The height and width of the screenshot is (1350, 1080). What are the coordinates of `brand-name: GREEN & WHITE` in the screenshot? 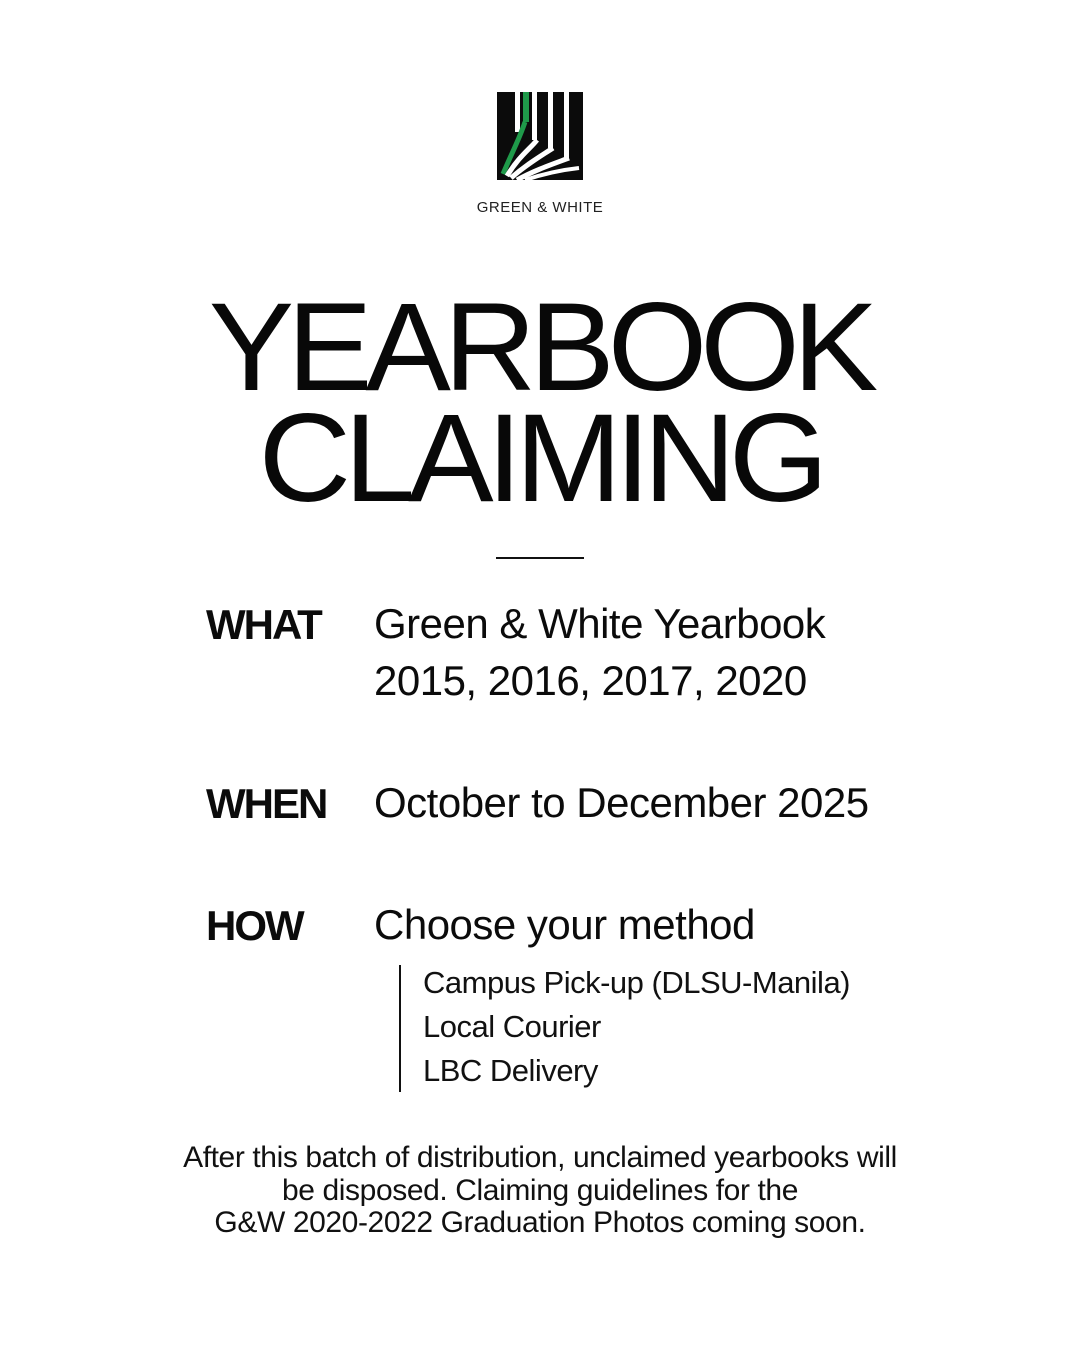 It's located at (540, 207).